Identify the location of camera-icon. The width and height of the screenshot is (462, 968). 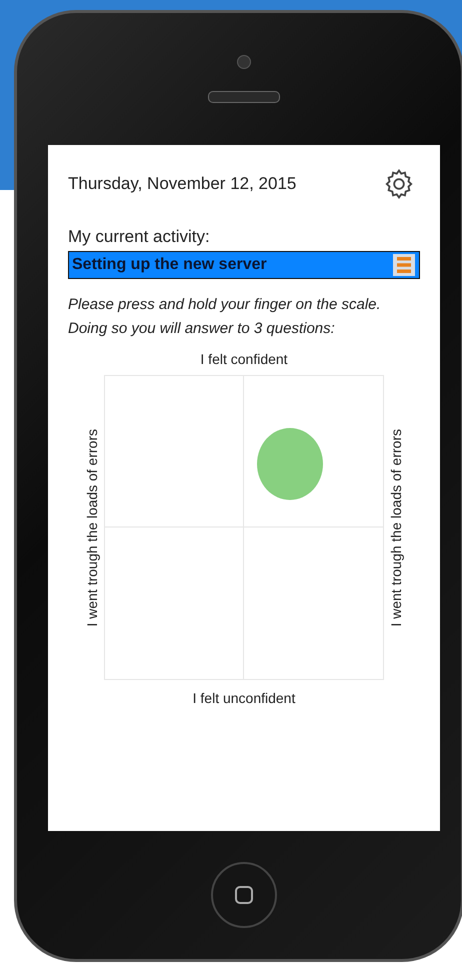
(244, 62).